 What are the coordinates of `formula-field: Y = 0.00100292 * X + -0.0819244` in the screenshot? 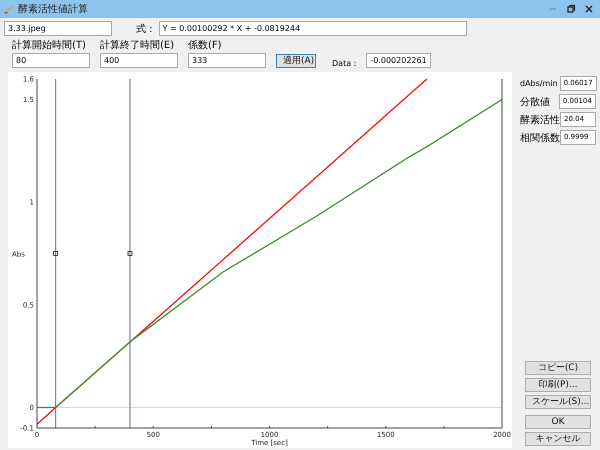 It's located at (312, 28).